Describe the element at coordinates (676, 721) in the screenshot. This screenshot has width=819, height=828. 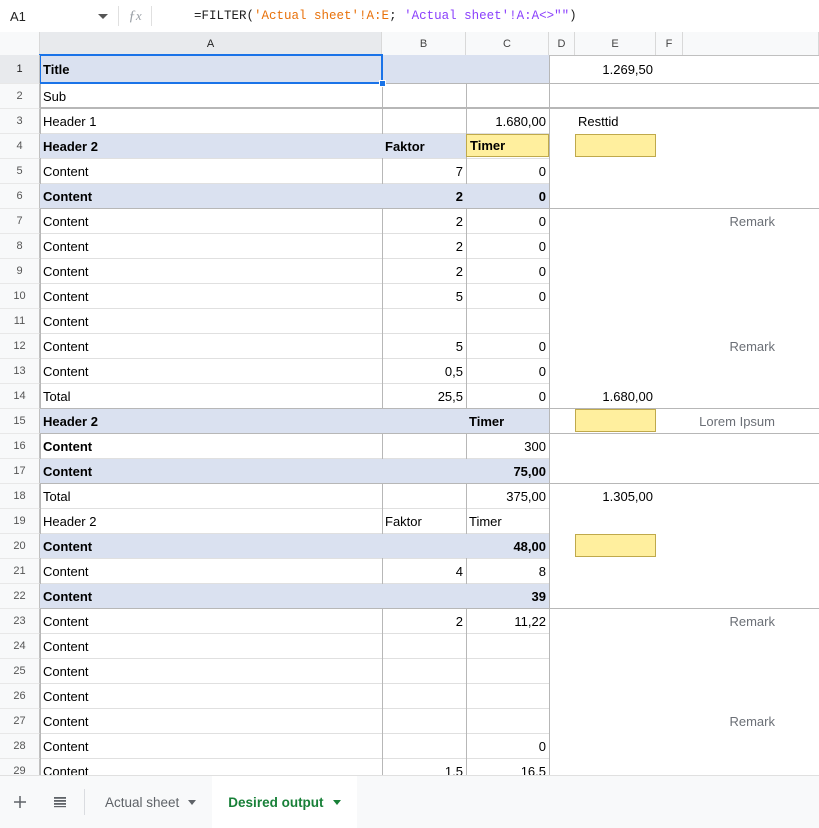
I see `remark-text-r27: Remark` at that location.